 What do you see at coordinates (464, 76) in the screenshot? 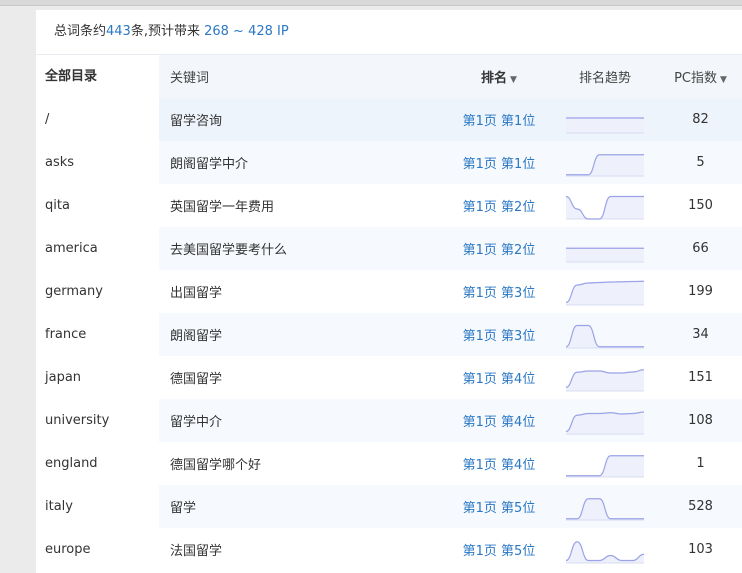
I see `column-header-rank: 排名 ▼` at bounding box center [464, 76].